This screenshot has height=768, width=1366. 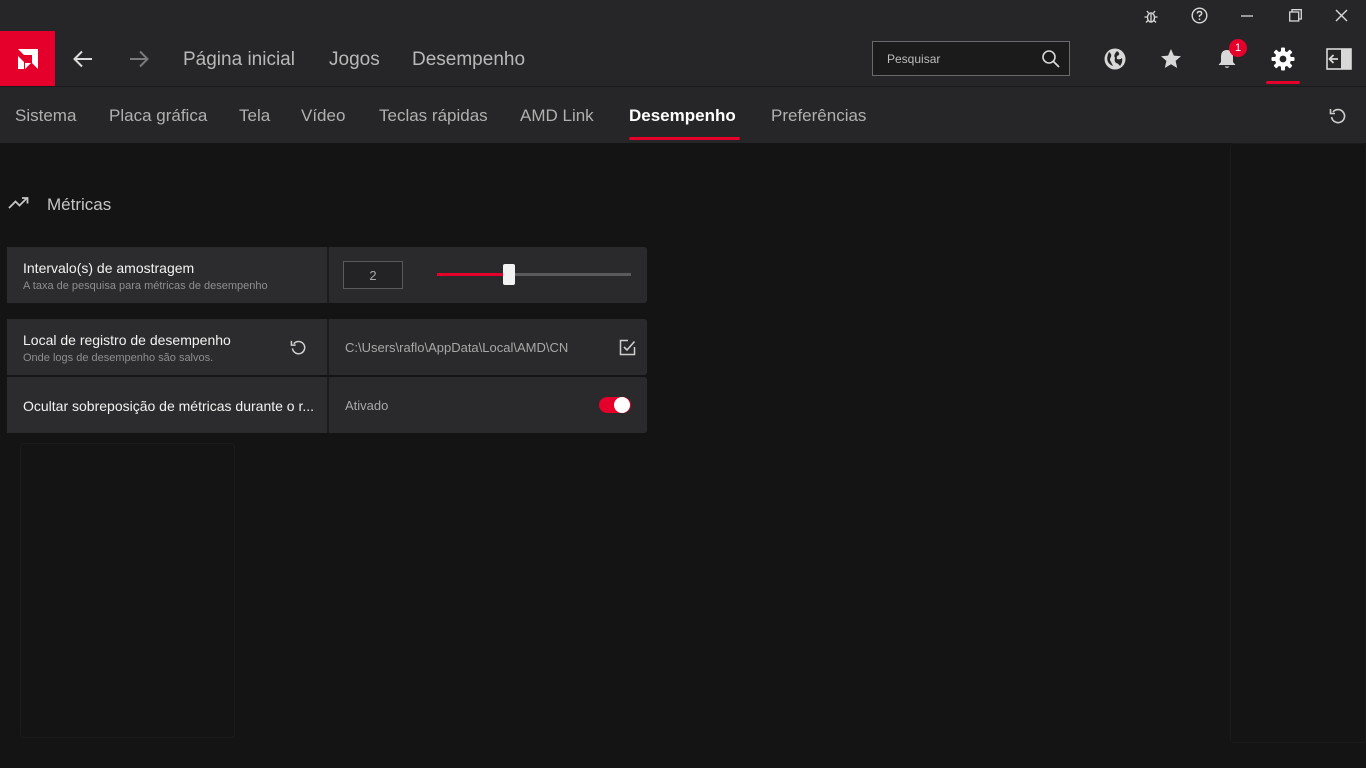 What do you see at coordinates (79, 204) in the screenshot?
I see `section-title: Métricas` at bounding box center [79, 204].